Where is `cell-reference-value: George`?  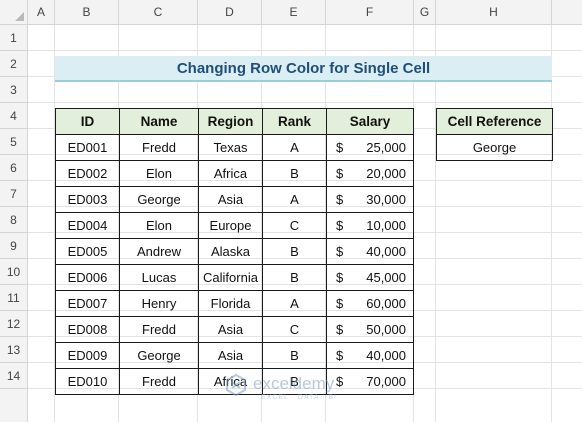 cell-reference-value: George is located at coordinates (494, 147).